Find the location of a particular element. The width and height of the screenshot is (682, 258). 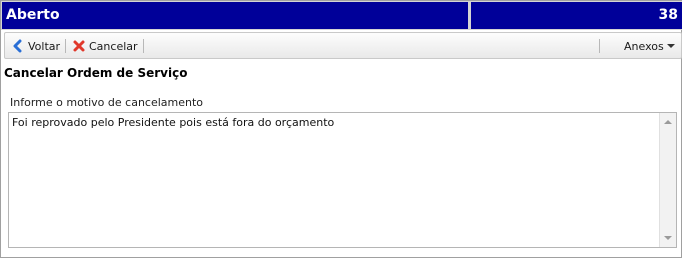

order-number: 38 is located at coordinates (668, 15).